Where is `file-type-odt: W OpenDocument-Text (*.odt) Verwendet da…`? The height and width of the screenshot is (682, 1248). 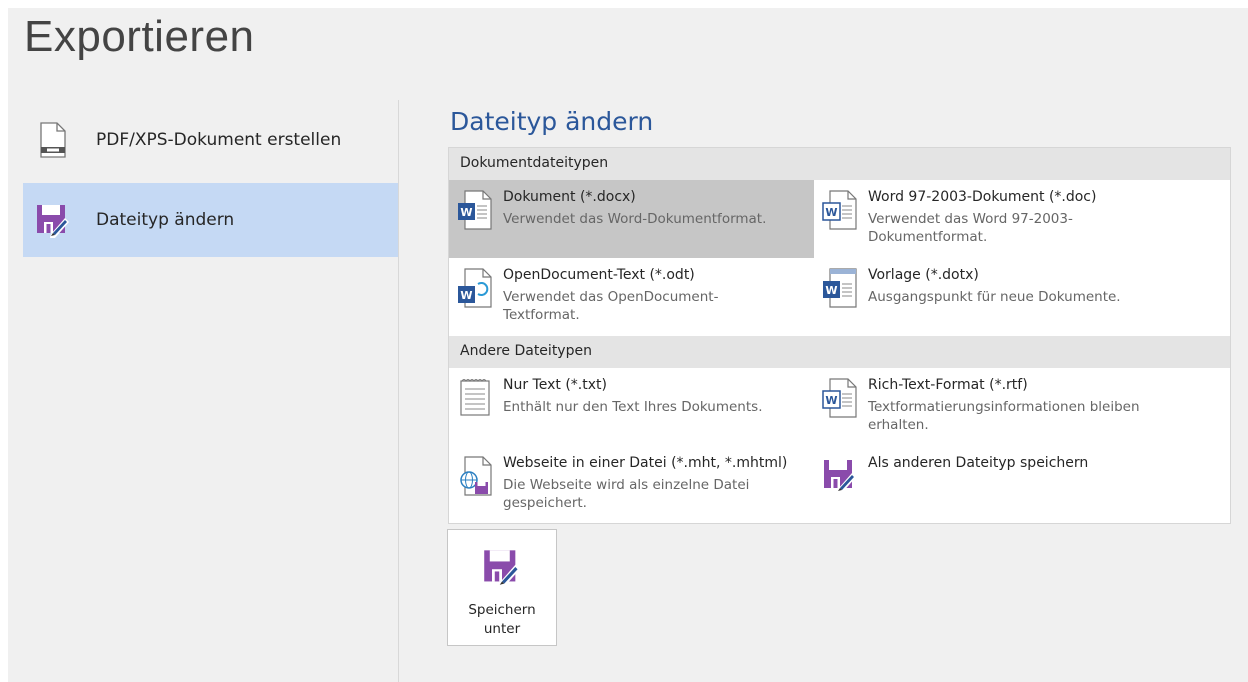 file-type-odt: W OpenDocument-Text (*.odt) Verwendet da… is located at coordinates (631, 297).